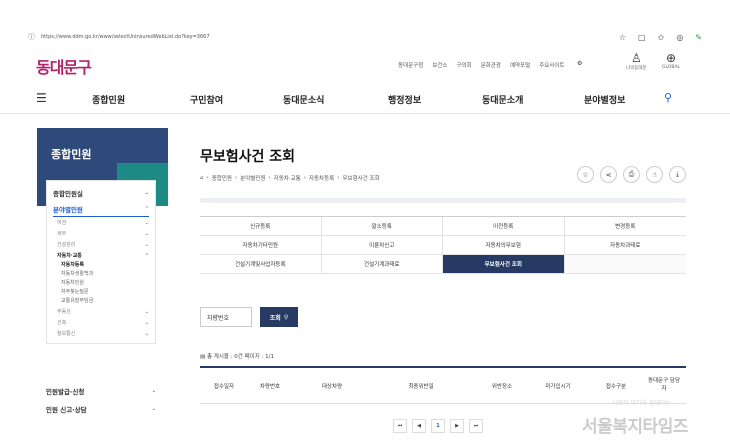 The height and width of the screenshot is (447, 730). What do you see at coordinates (108, 99) in the screenshot?
I see `nav-item-civil: 종합민원` at bounding box center [108, 99].